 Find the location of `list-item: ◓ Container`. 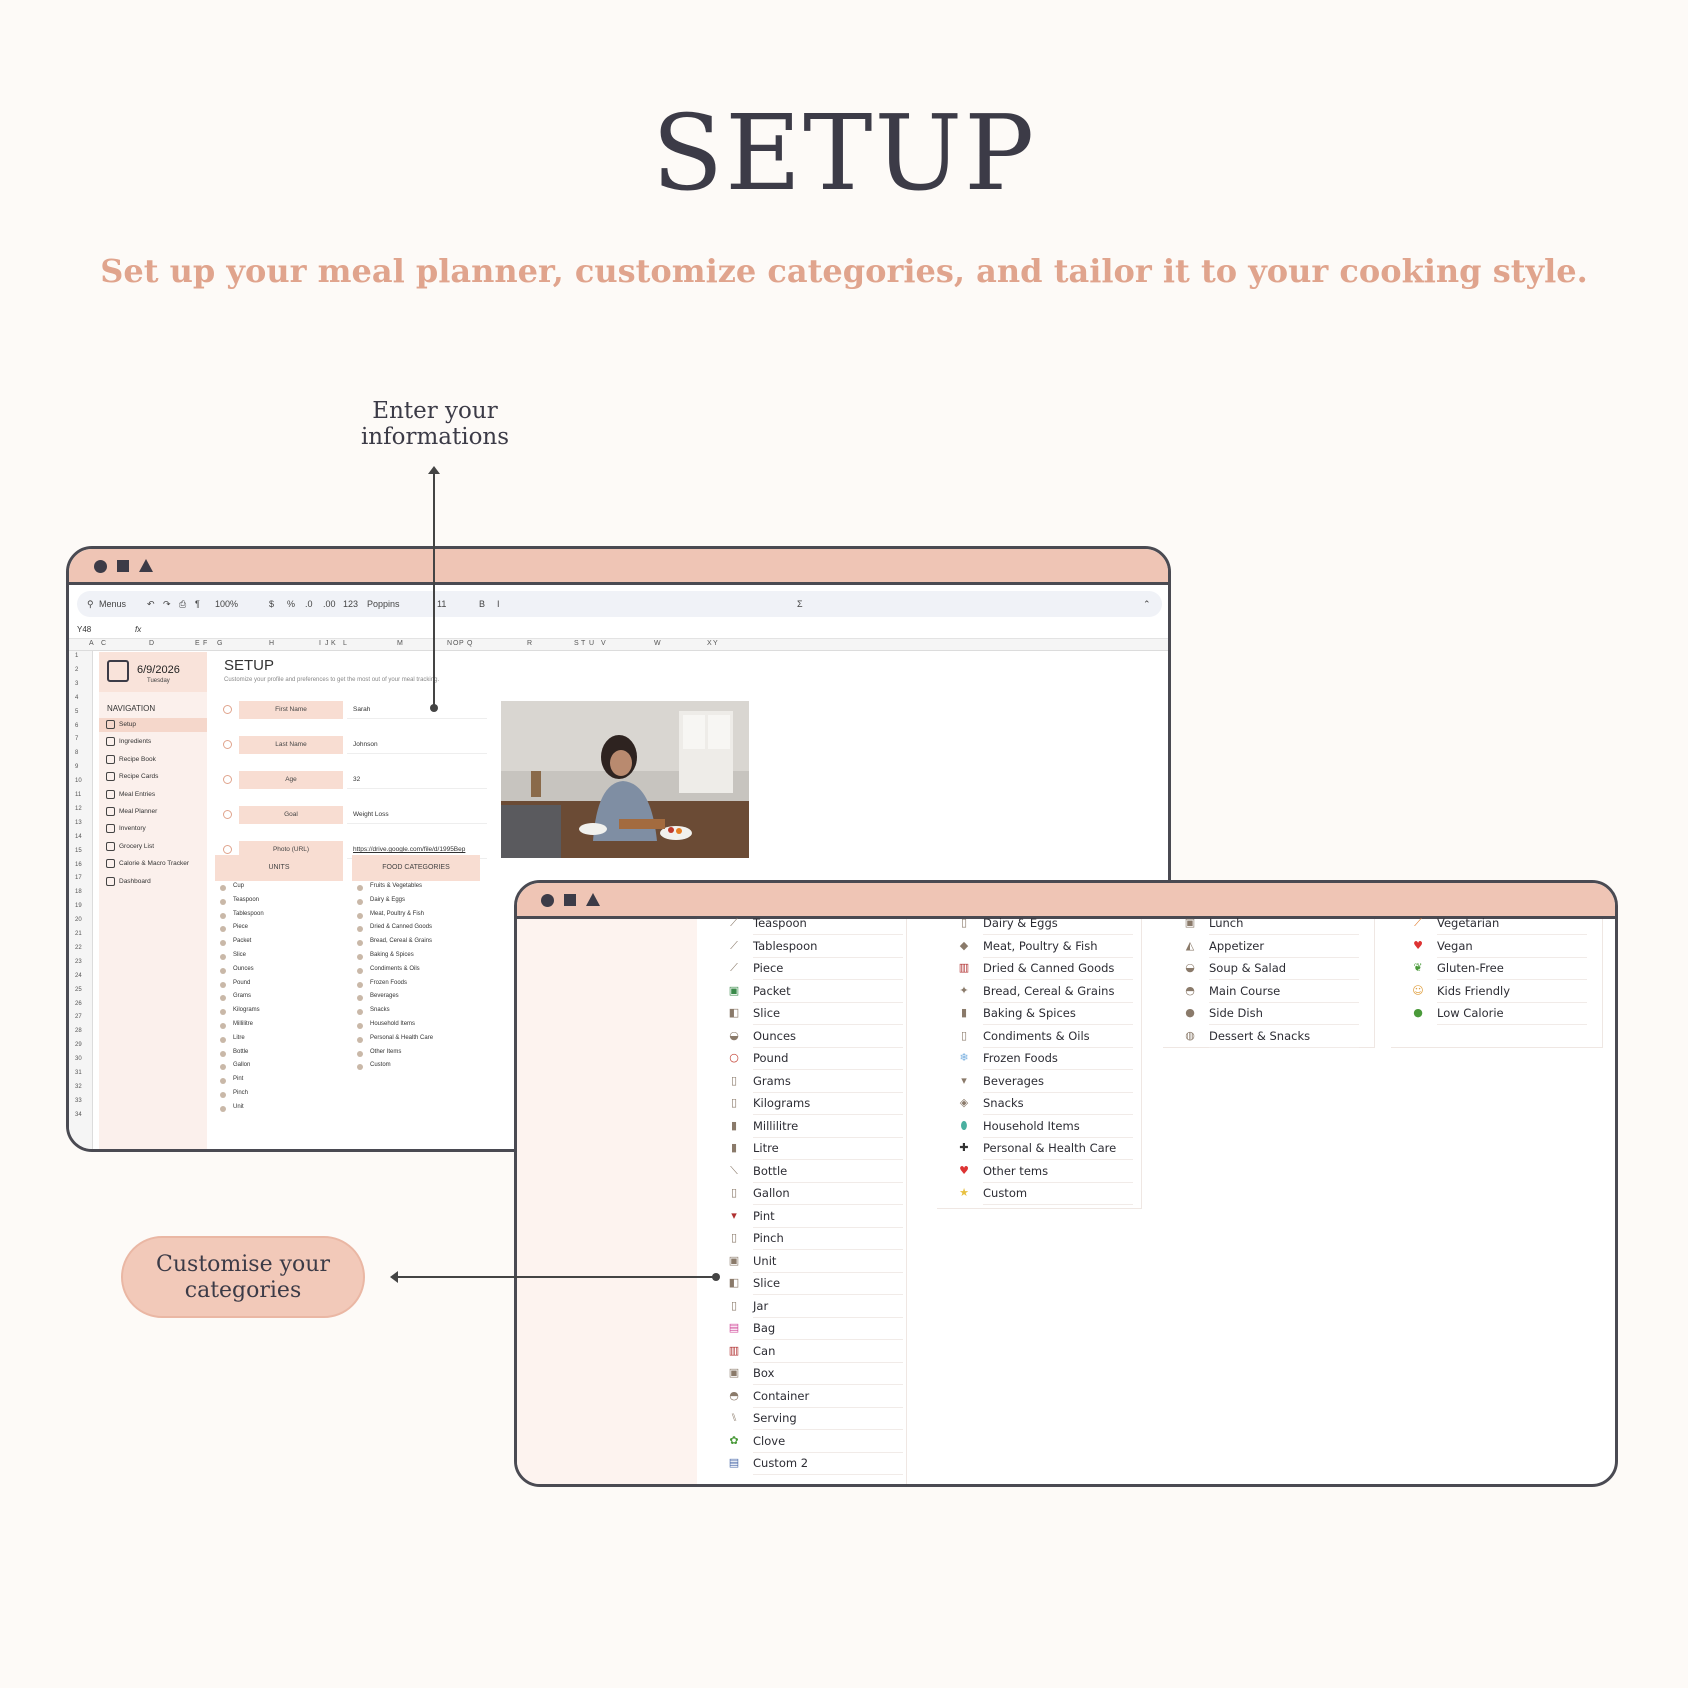

list-item: ◓ Container is located at coordinates (815, 1397).